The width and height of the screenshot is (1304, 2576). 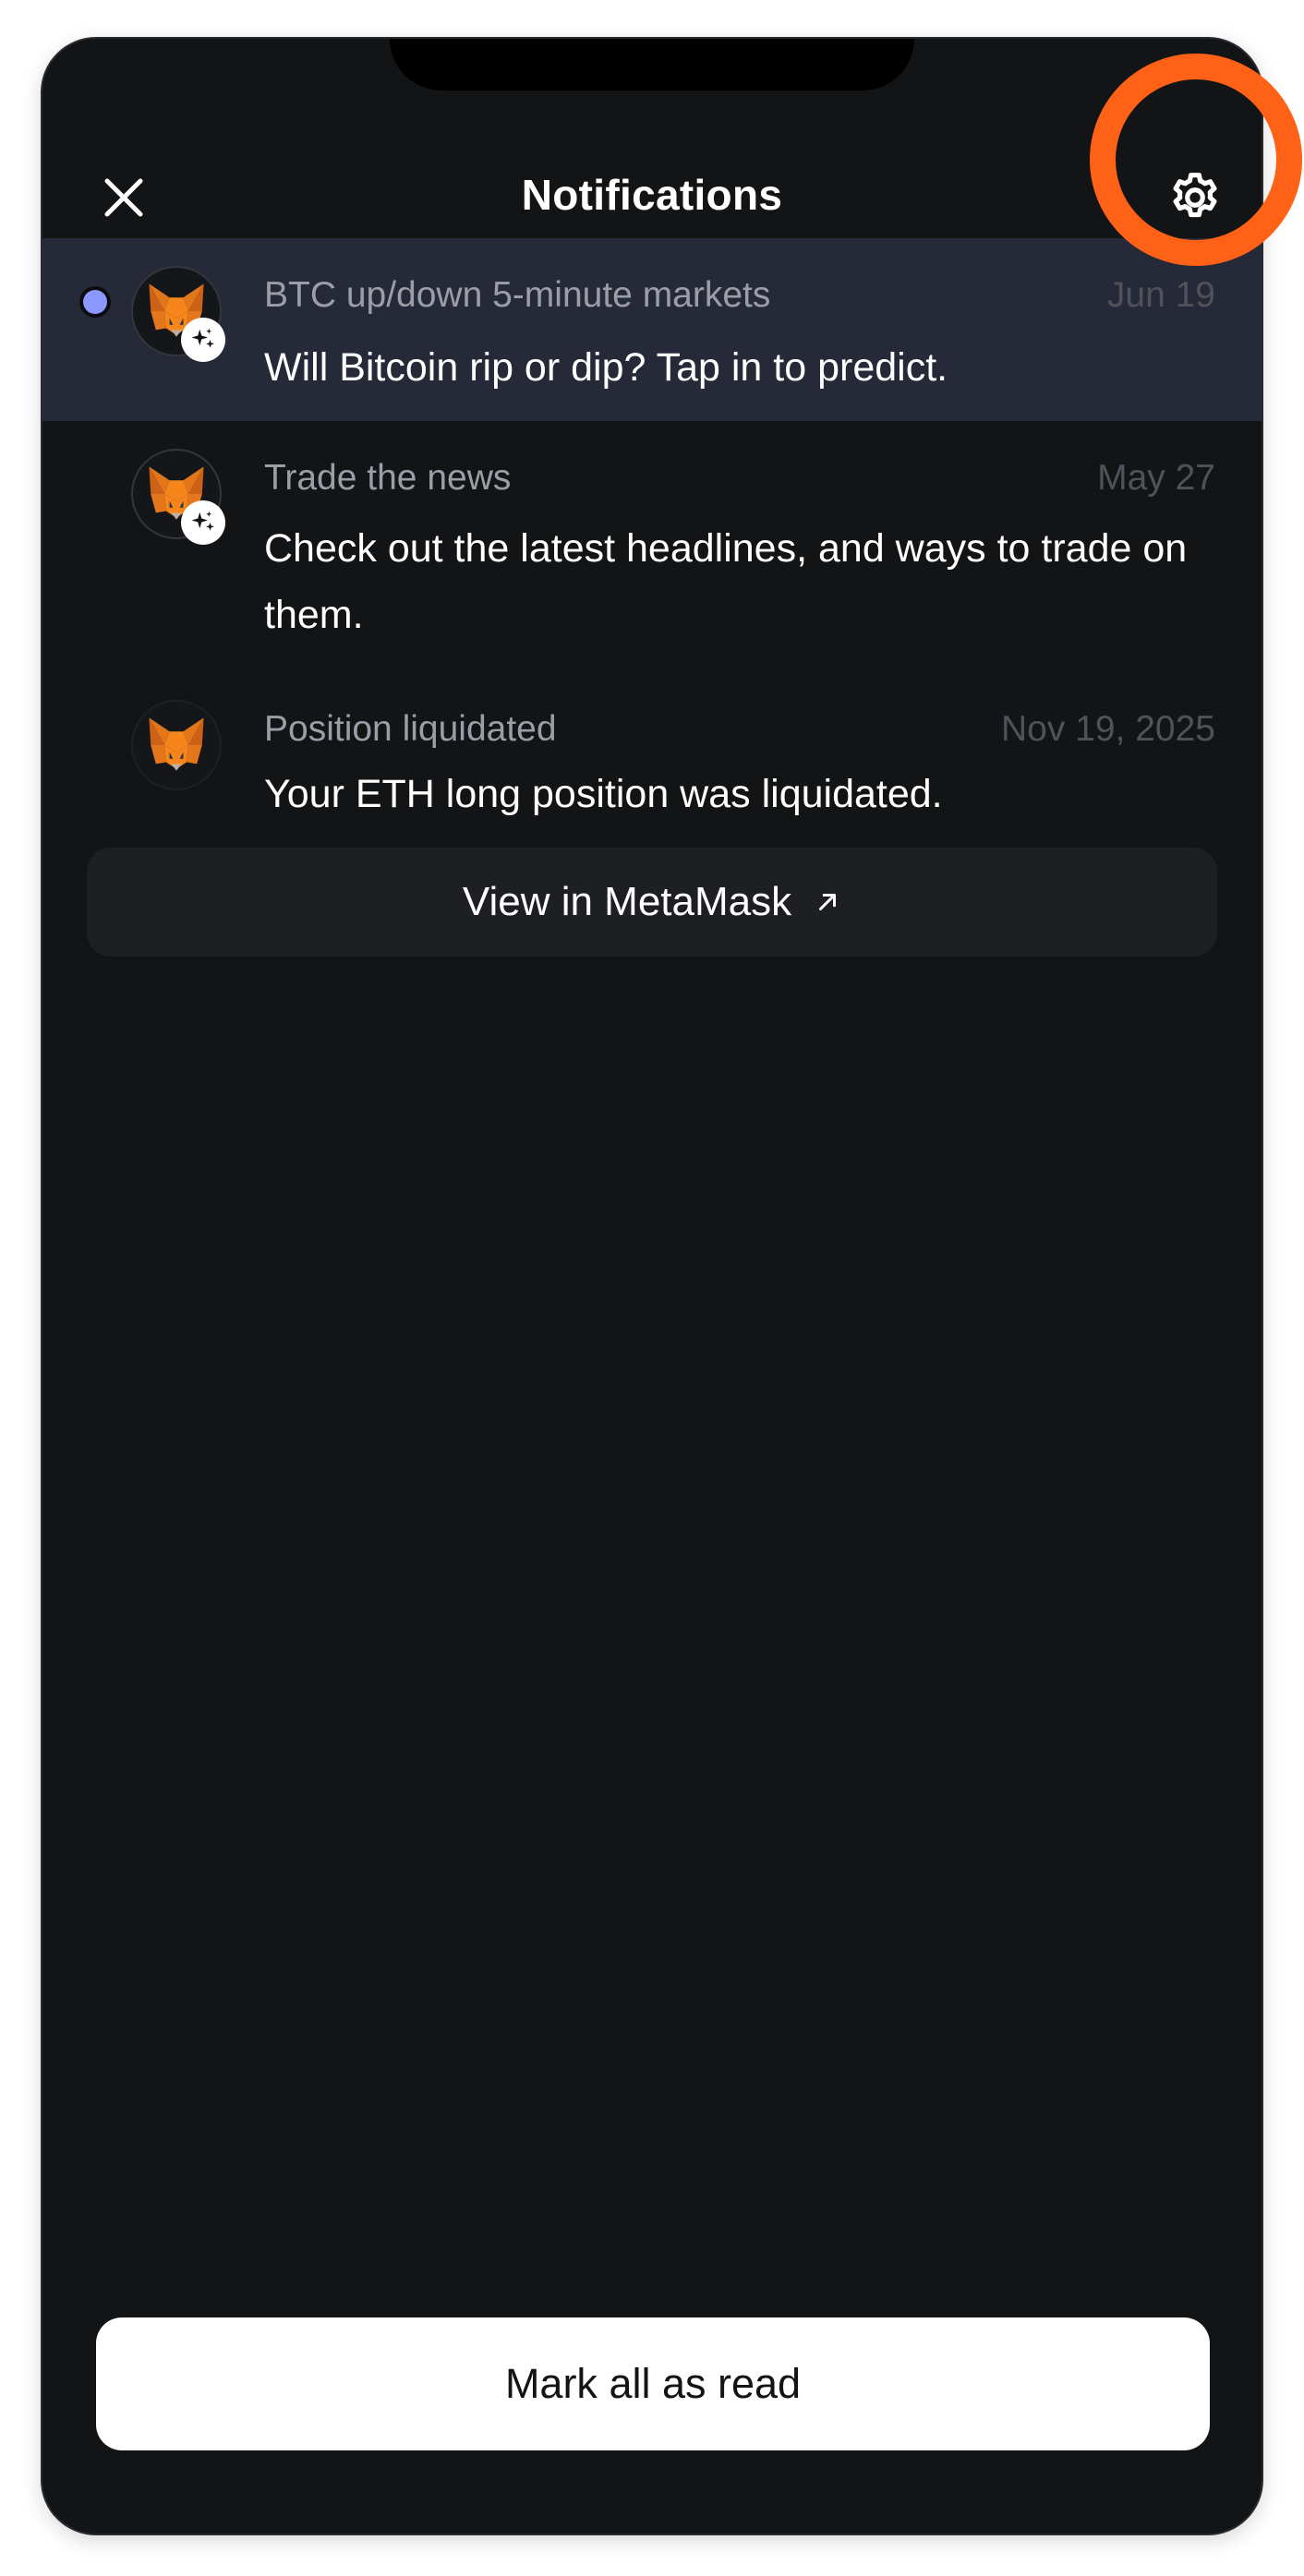 I want to click on page-title: Notifications, so click(x=652, y=195).